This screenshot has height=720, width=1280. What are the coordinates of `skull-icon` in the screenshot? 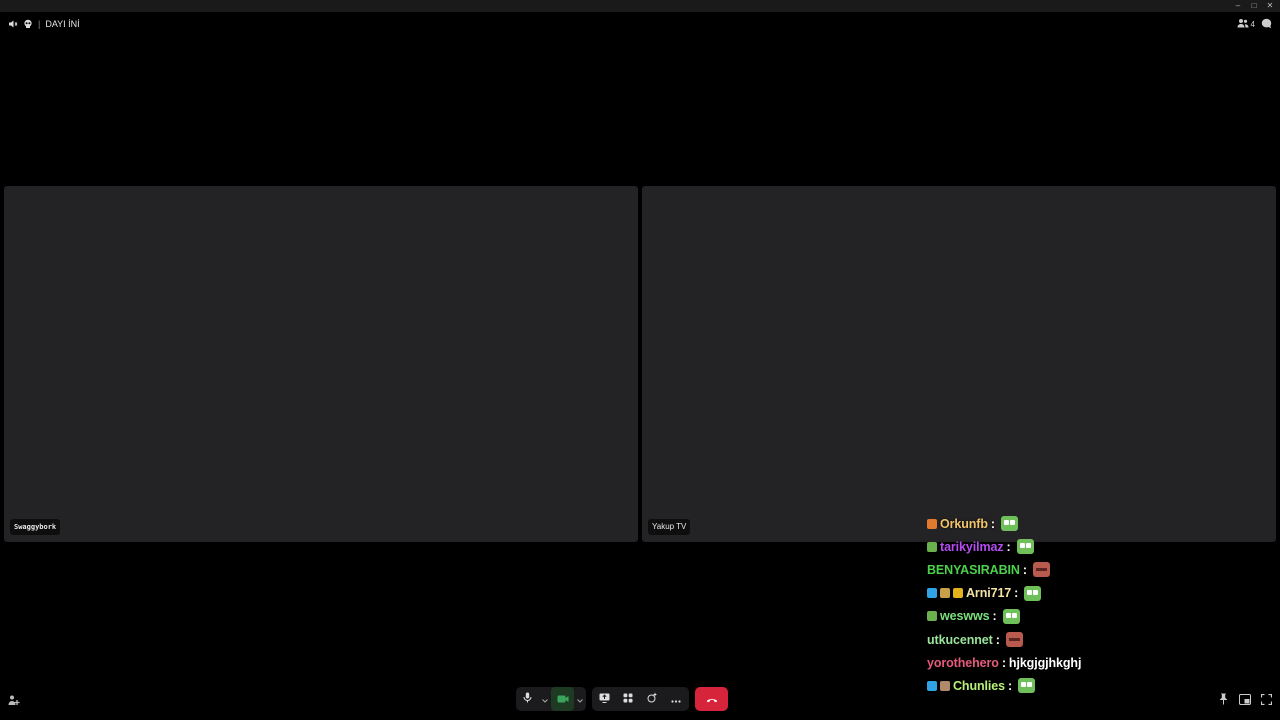 It's located at (28, 24).